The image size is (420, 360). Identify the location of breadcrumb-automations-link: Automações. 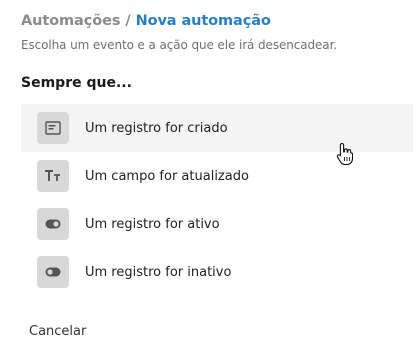
(70, 21).